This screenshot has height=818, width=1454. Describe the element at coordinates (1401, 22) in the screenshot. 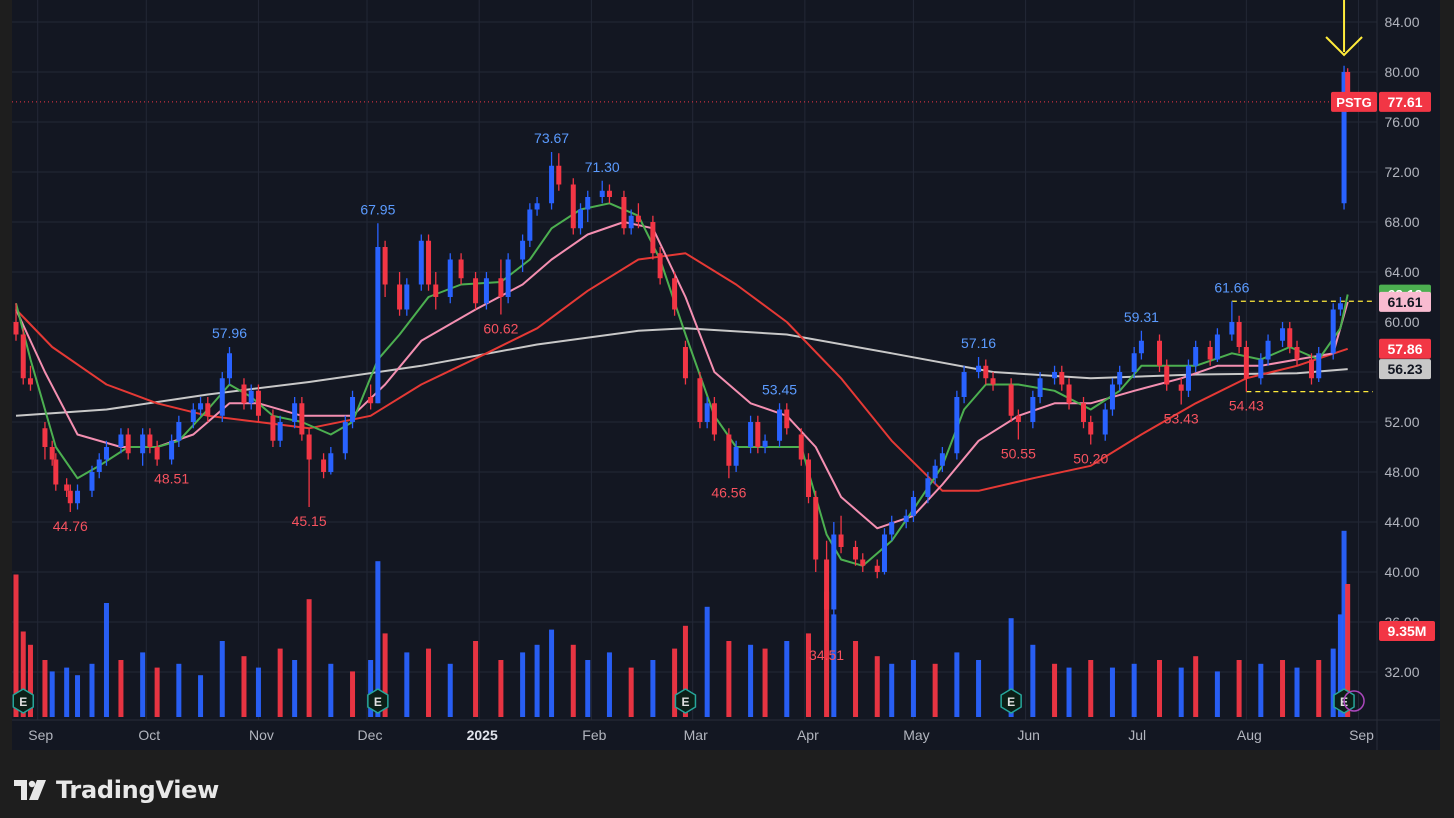

I see `y-tick-label: 84.00` at that location.